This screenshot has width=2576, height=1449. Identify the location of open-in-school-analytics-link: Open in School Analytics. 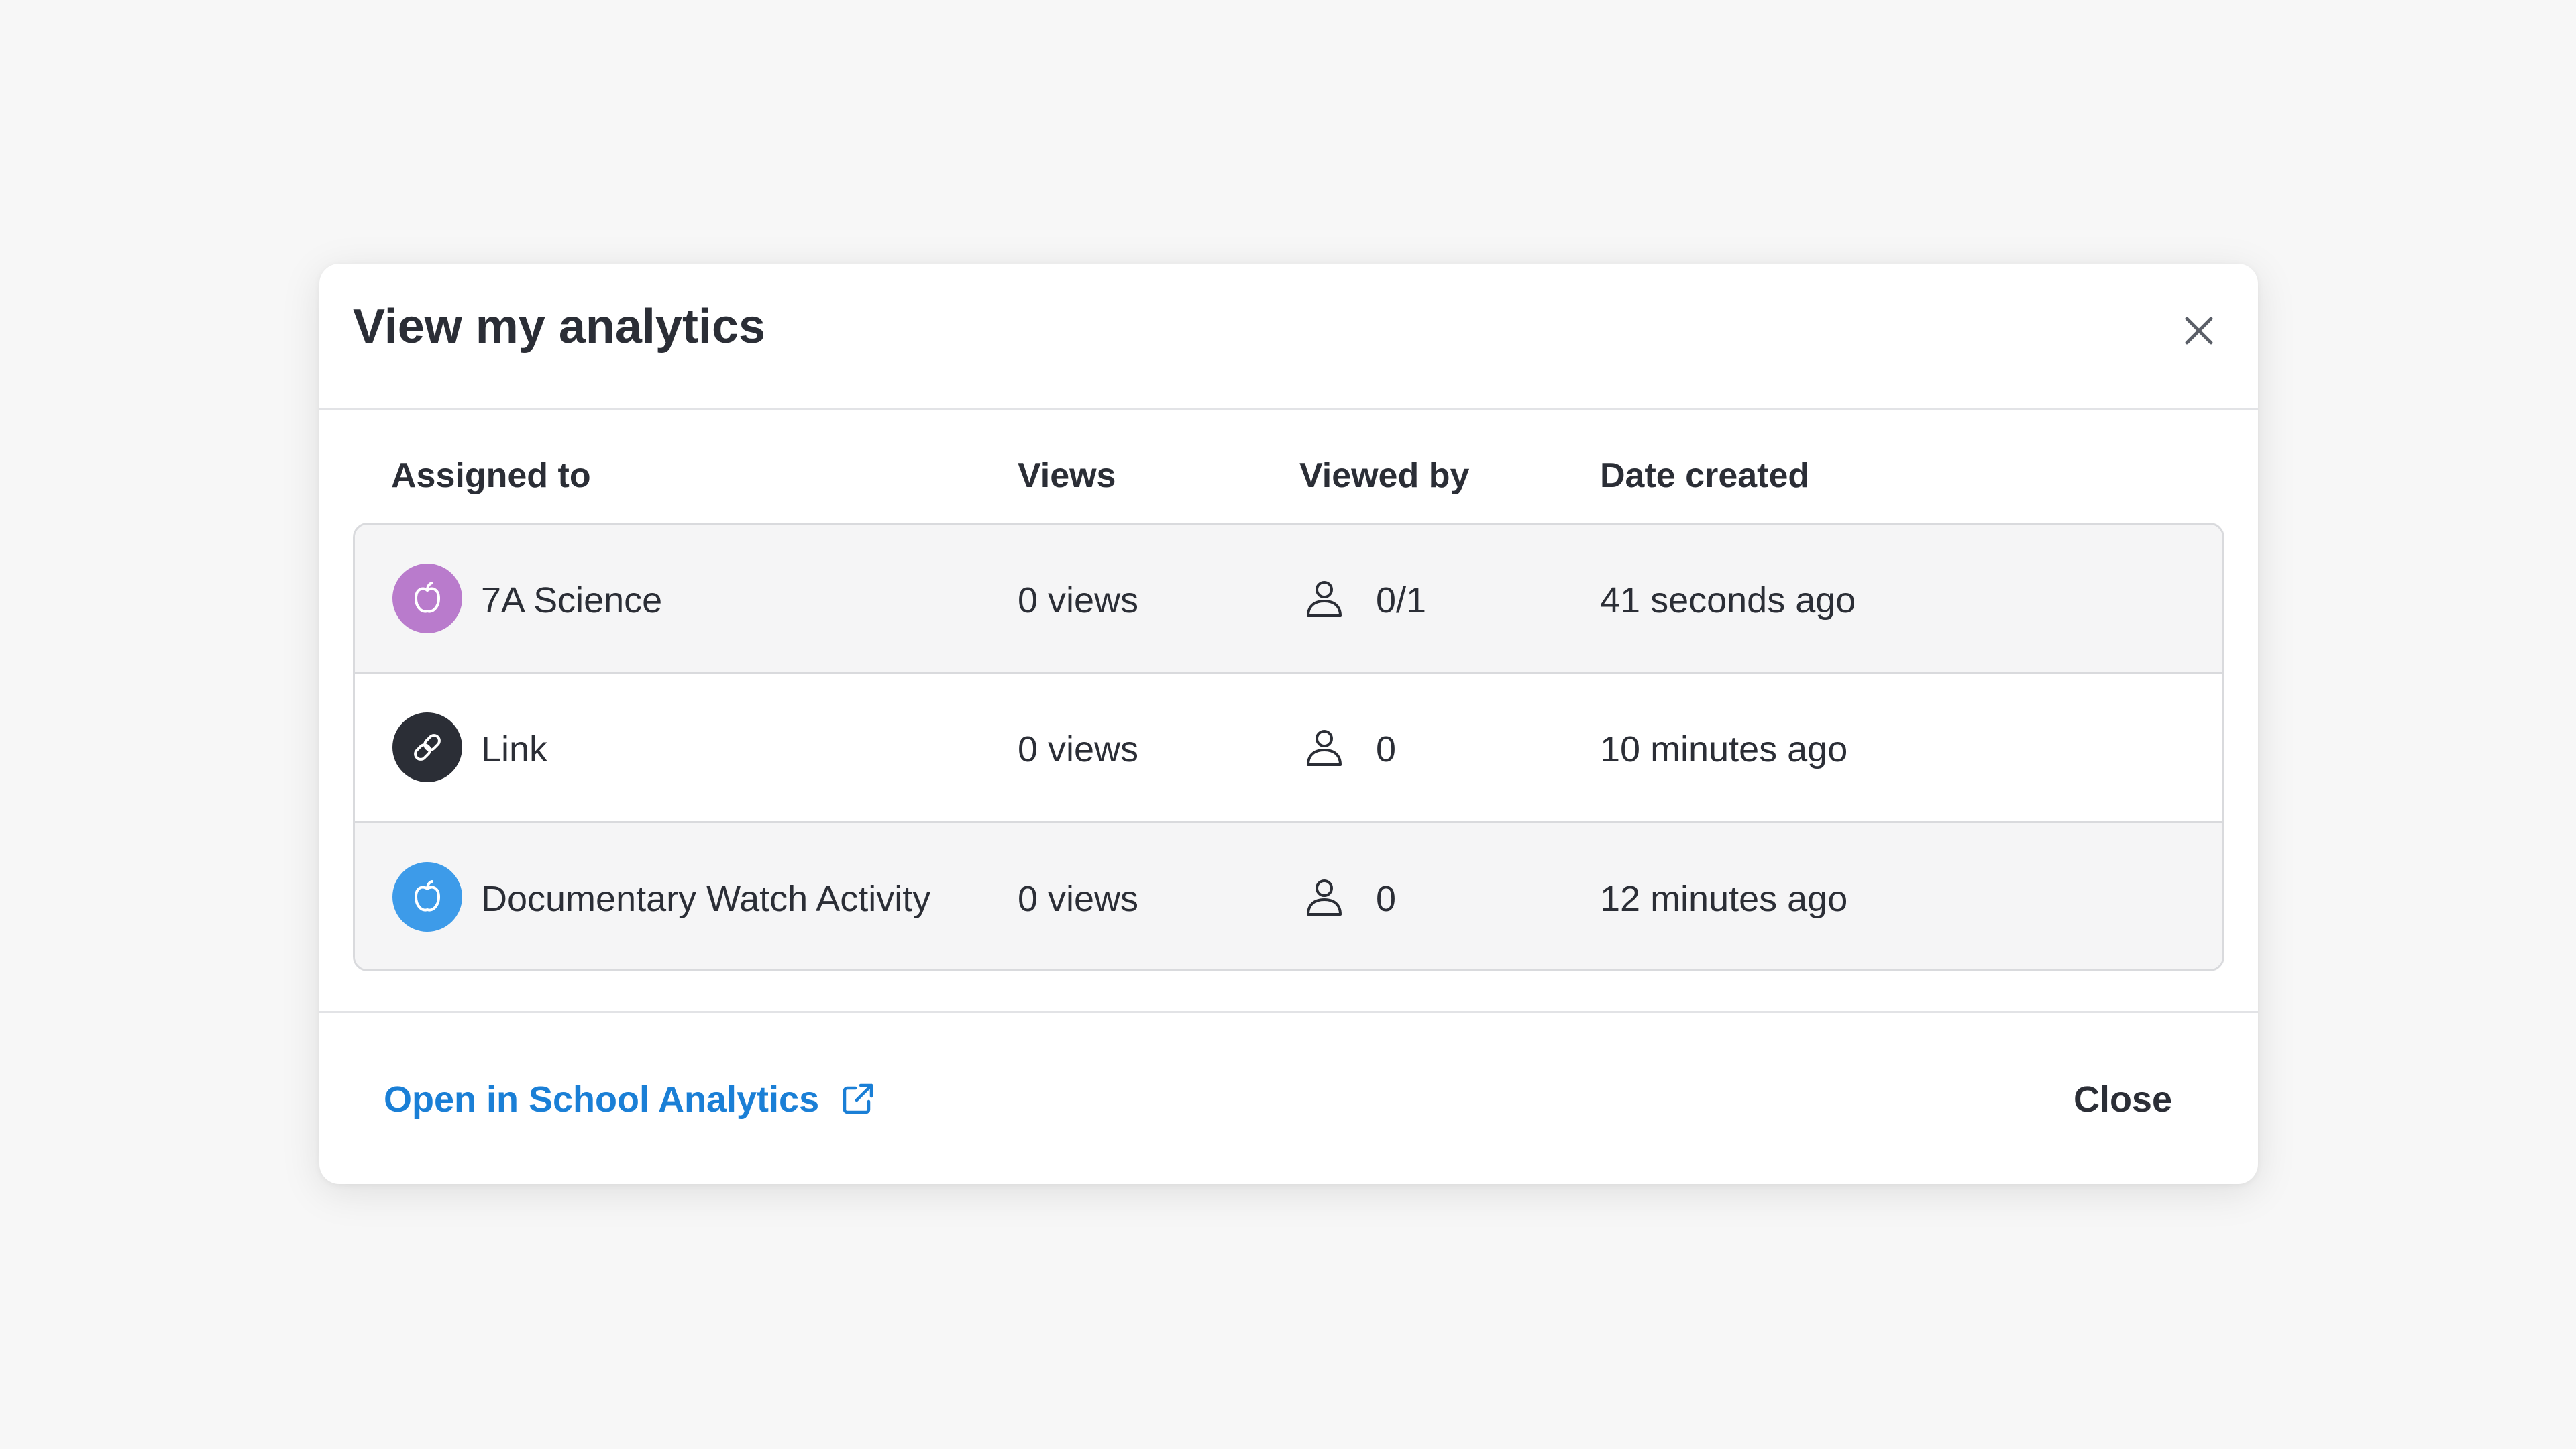
(629, 1099).